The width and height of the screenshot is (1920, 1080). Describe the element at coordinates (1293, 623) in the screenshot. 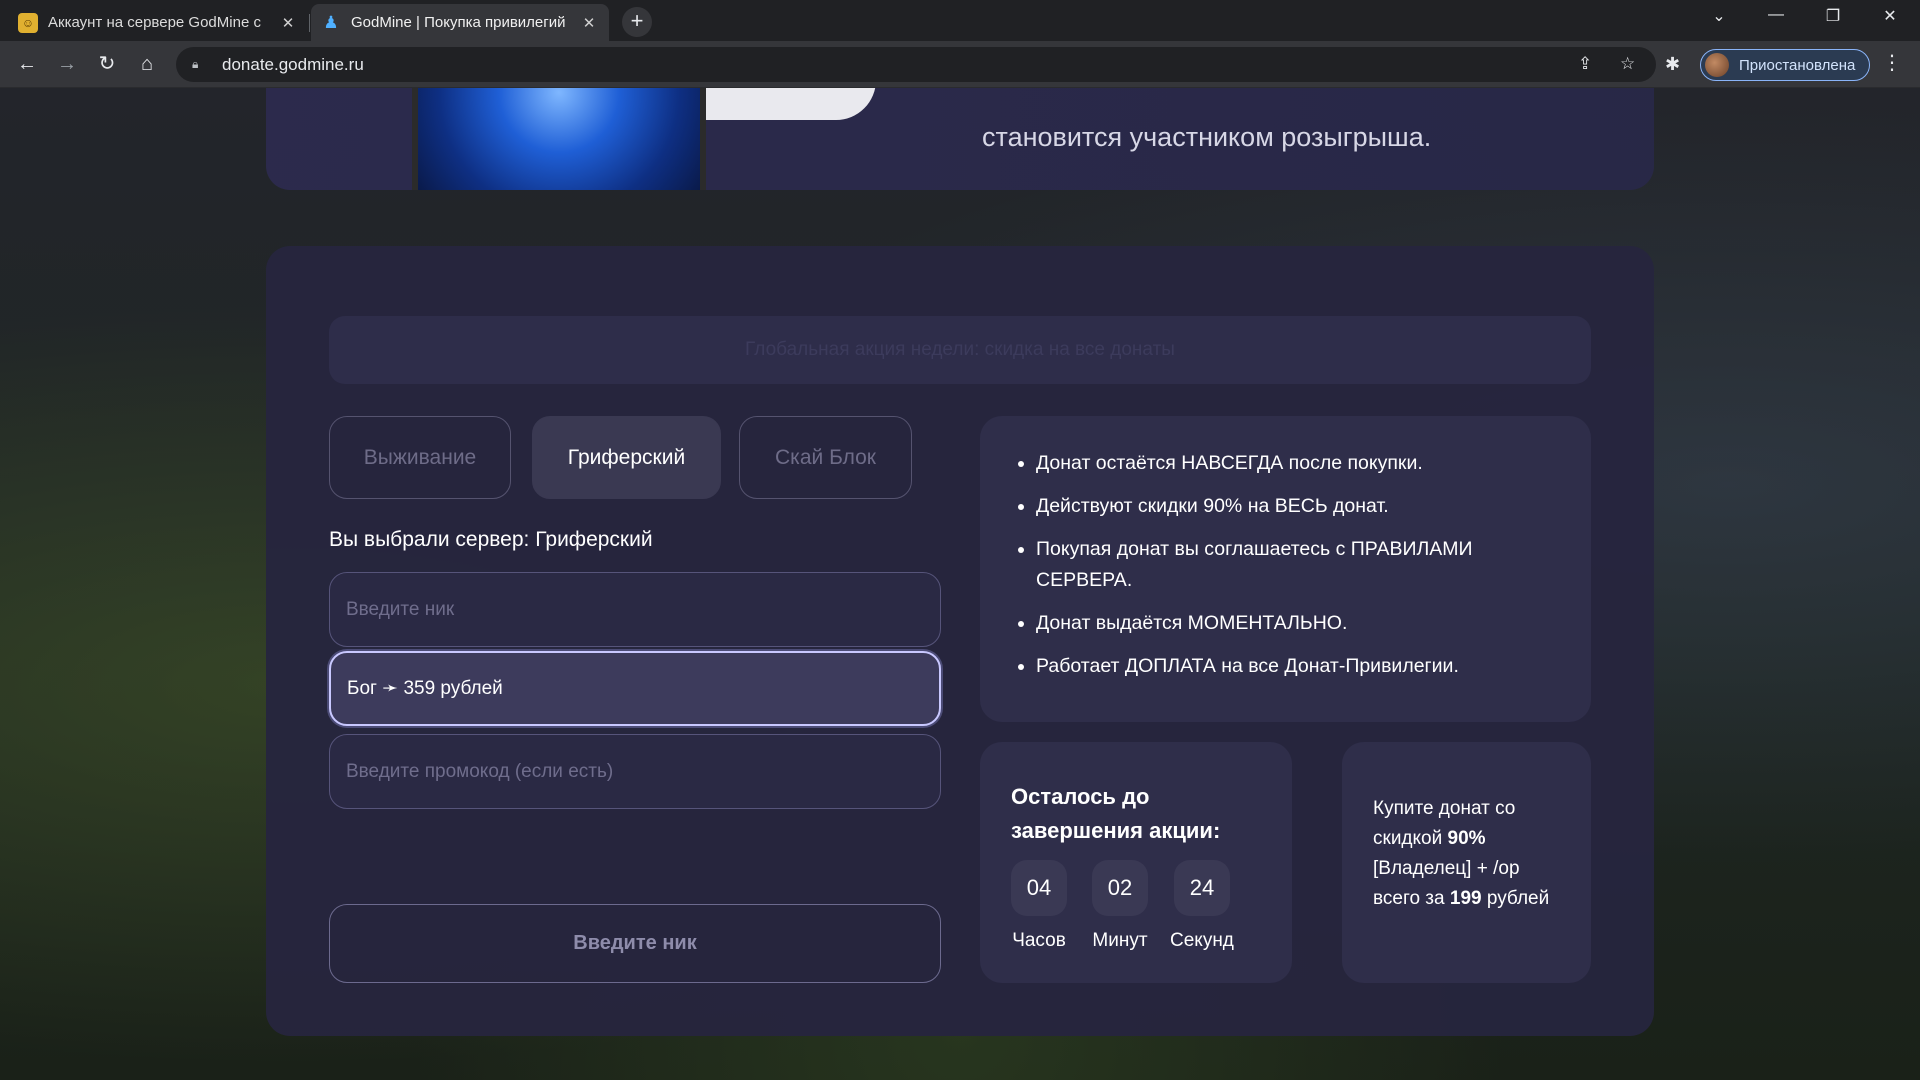

I see `info-item: Донат выдаётся МОМЕНТАЛЬНО.` at that location.